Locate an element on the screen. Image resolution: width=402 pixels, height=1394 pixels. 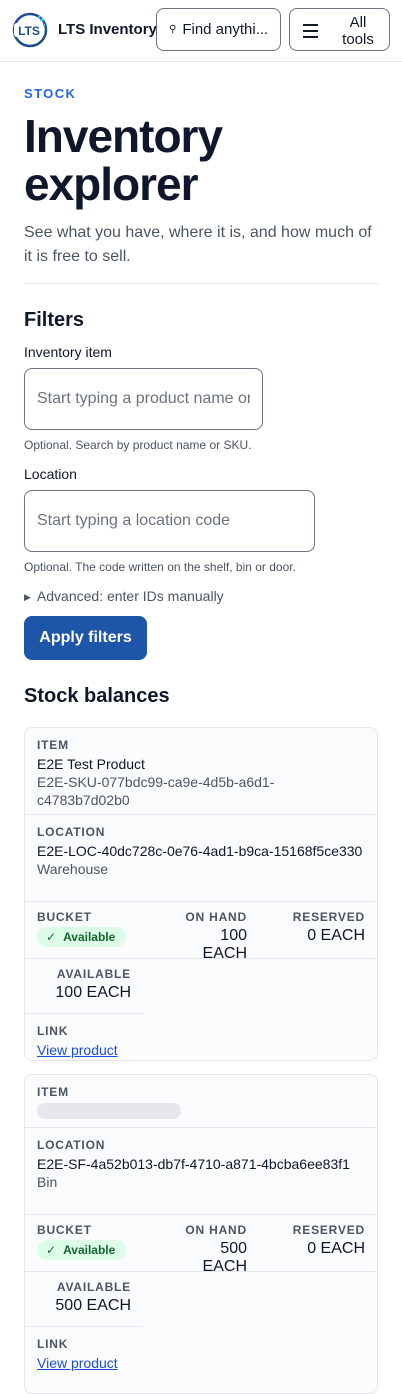
location-input is located at coordinates (169, 521).